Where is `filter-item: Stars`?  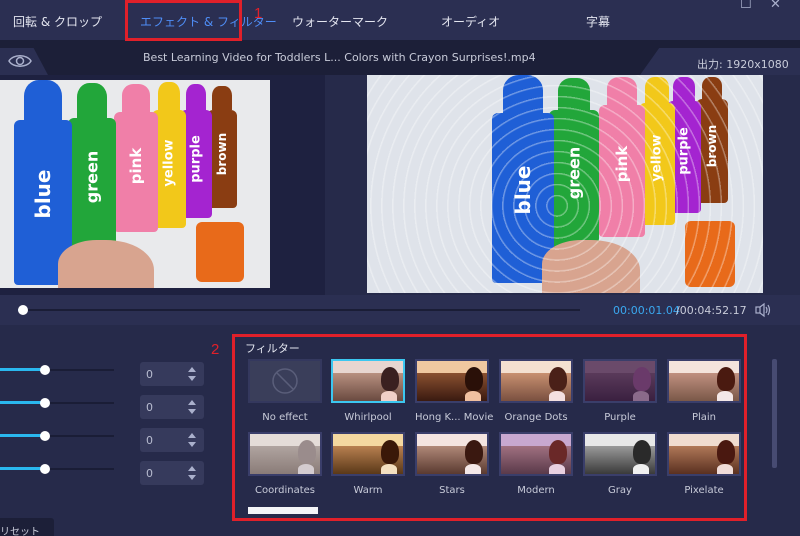 filter-item: Stars is located at coordinates (452, 464).